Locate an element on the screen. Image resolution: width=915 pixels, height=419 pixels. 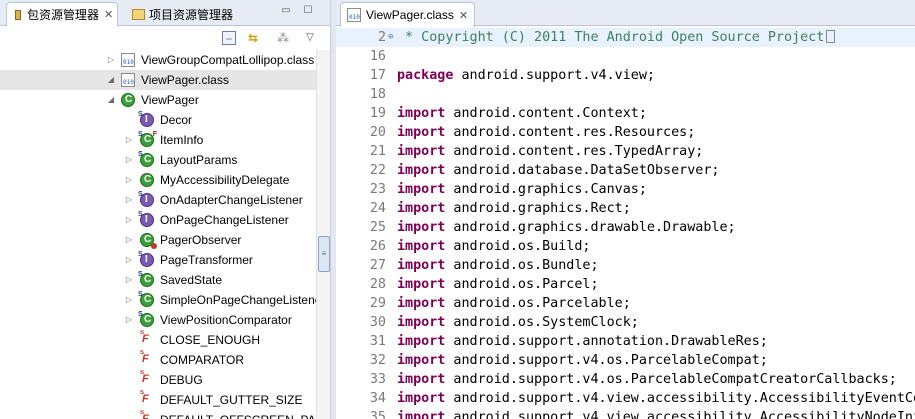
tree-item-label: ViewPager.class is located at coordinates (185, 80).